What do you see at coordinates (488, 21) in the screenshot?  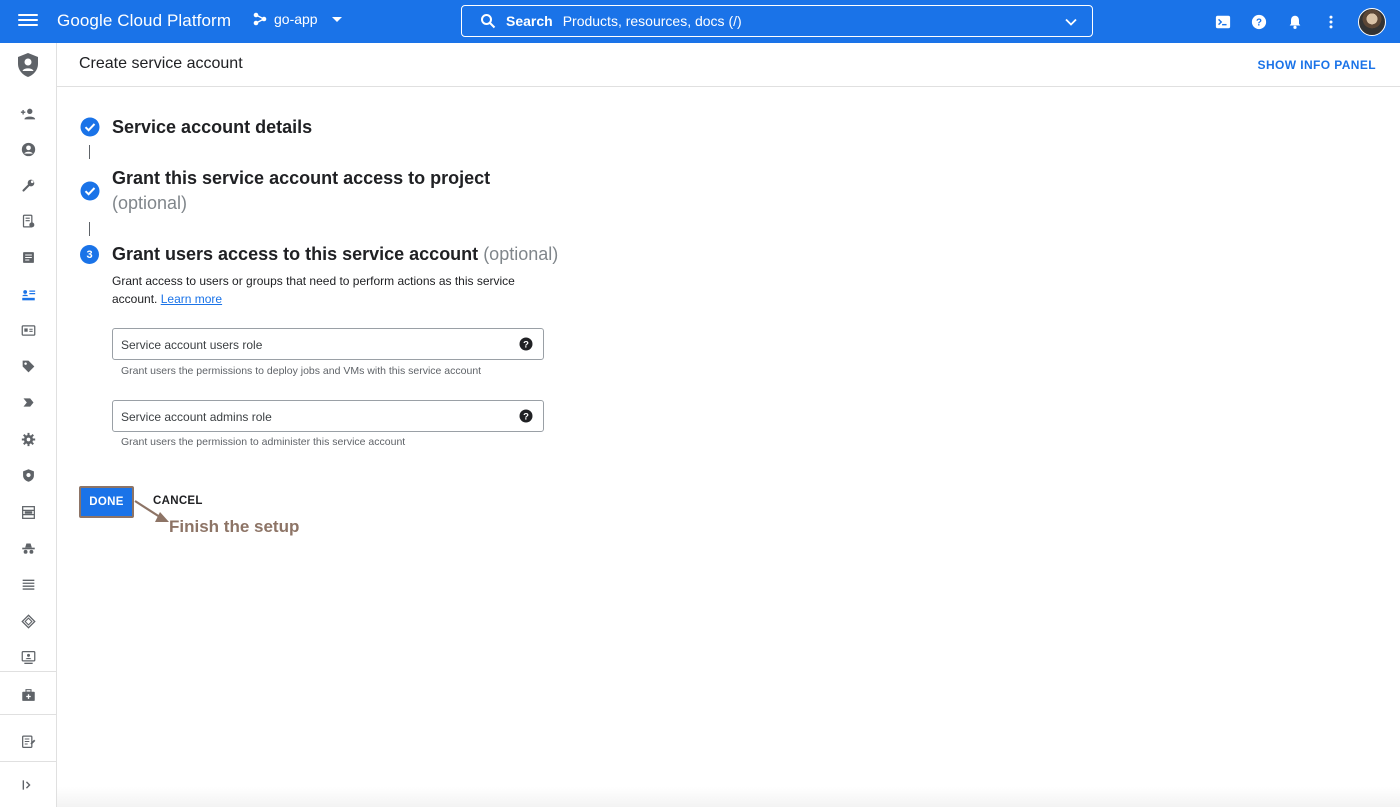 I see `search-icon` at bounding box center [488, 21].